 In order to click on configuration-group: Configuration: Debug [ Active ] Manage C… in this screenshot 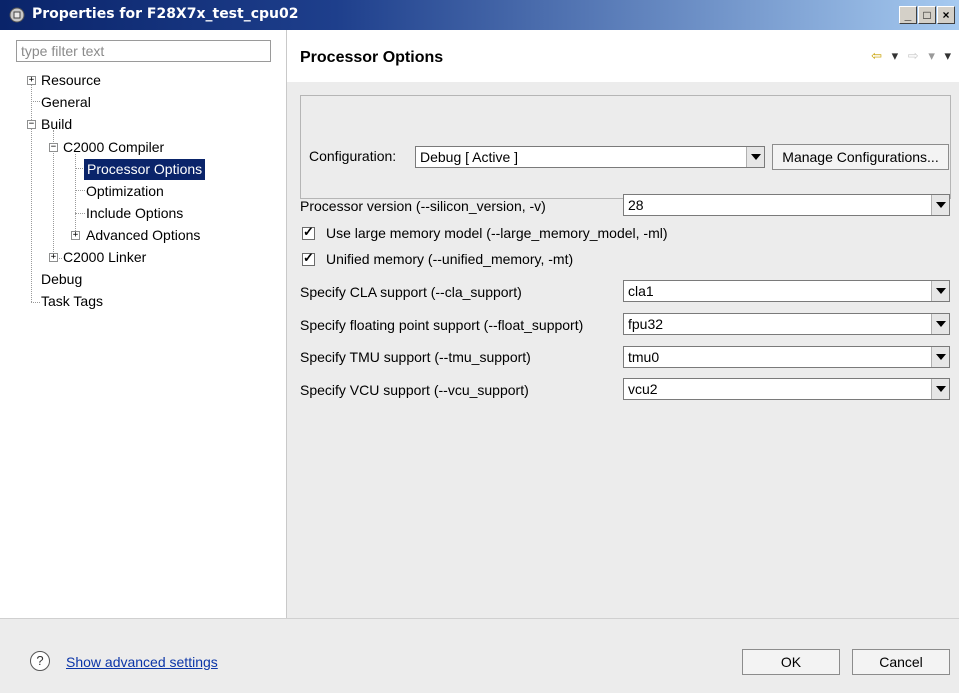, I will do `click(625, 147)`.